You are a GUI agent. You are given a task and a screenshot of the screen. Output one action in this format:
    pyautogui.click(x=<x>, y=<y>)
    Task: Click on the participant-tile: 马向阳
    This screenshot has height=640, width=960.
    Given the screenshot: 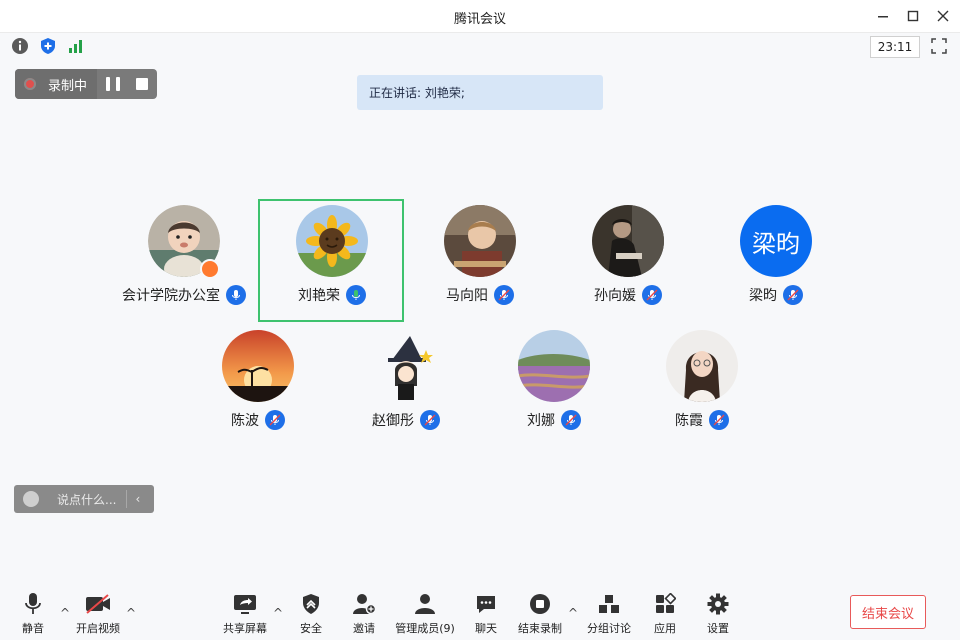 What is the action you would take?
    pyautogui.click(x=480, y=255)
    